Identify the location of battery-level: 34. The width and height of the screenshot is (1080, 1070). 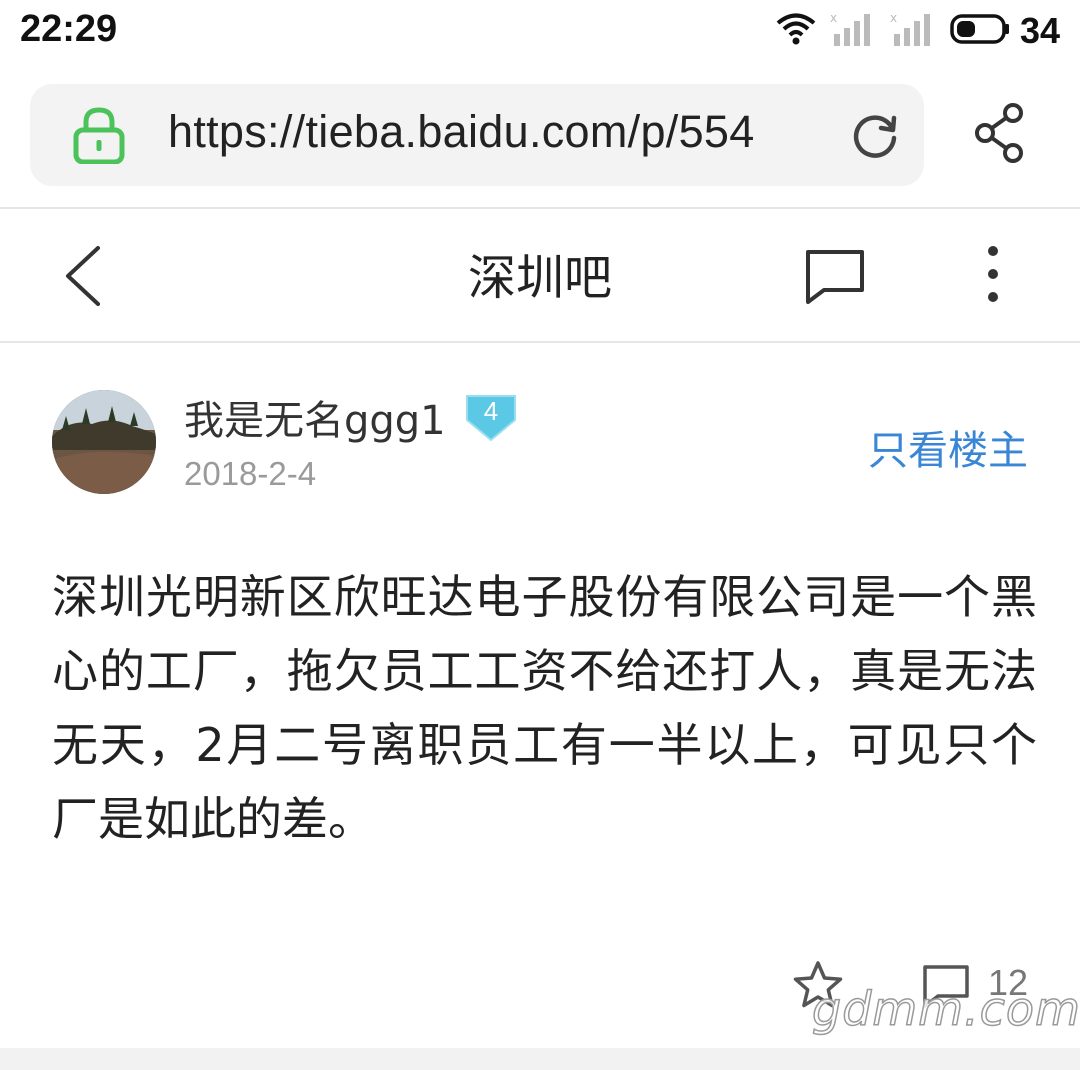
(1039, 30).